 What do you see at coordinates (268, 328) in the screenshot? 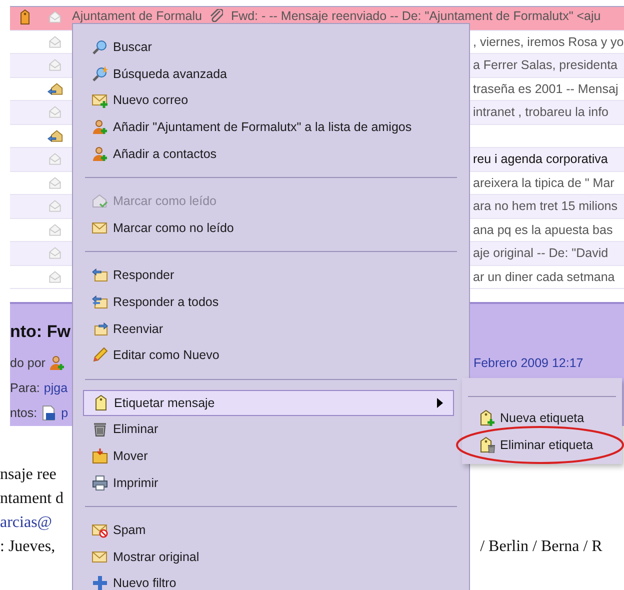
I see `menu-item: Reenviar` at bounding box center [268, 328].